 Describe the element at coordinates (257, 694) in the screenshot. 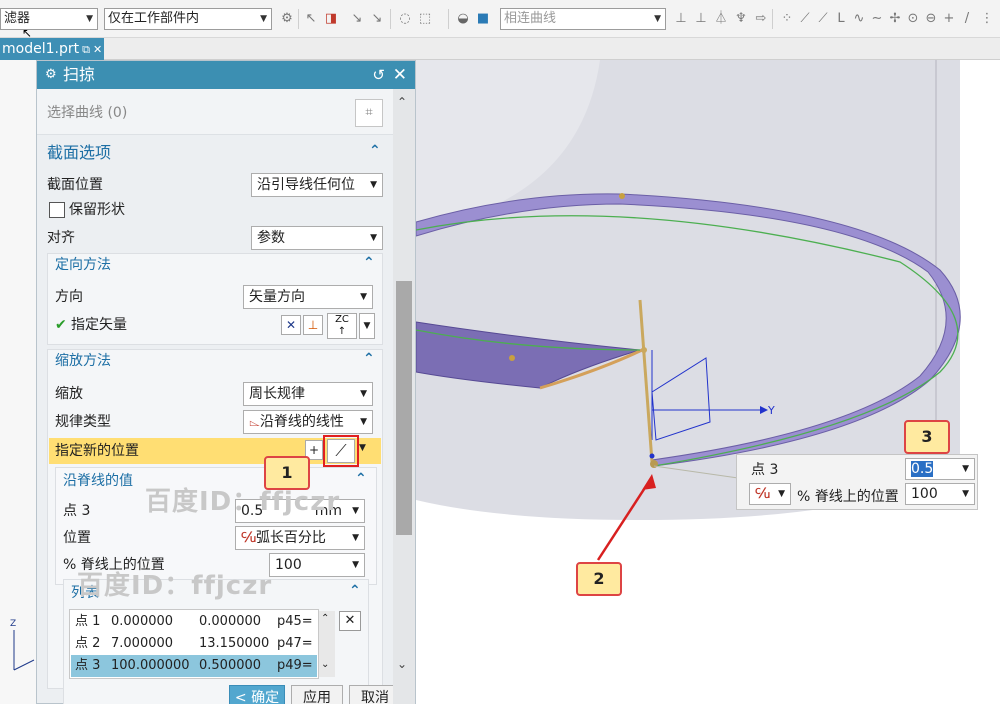

I see `ok-button: < 确定 >` at that location.